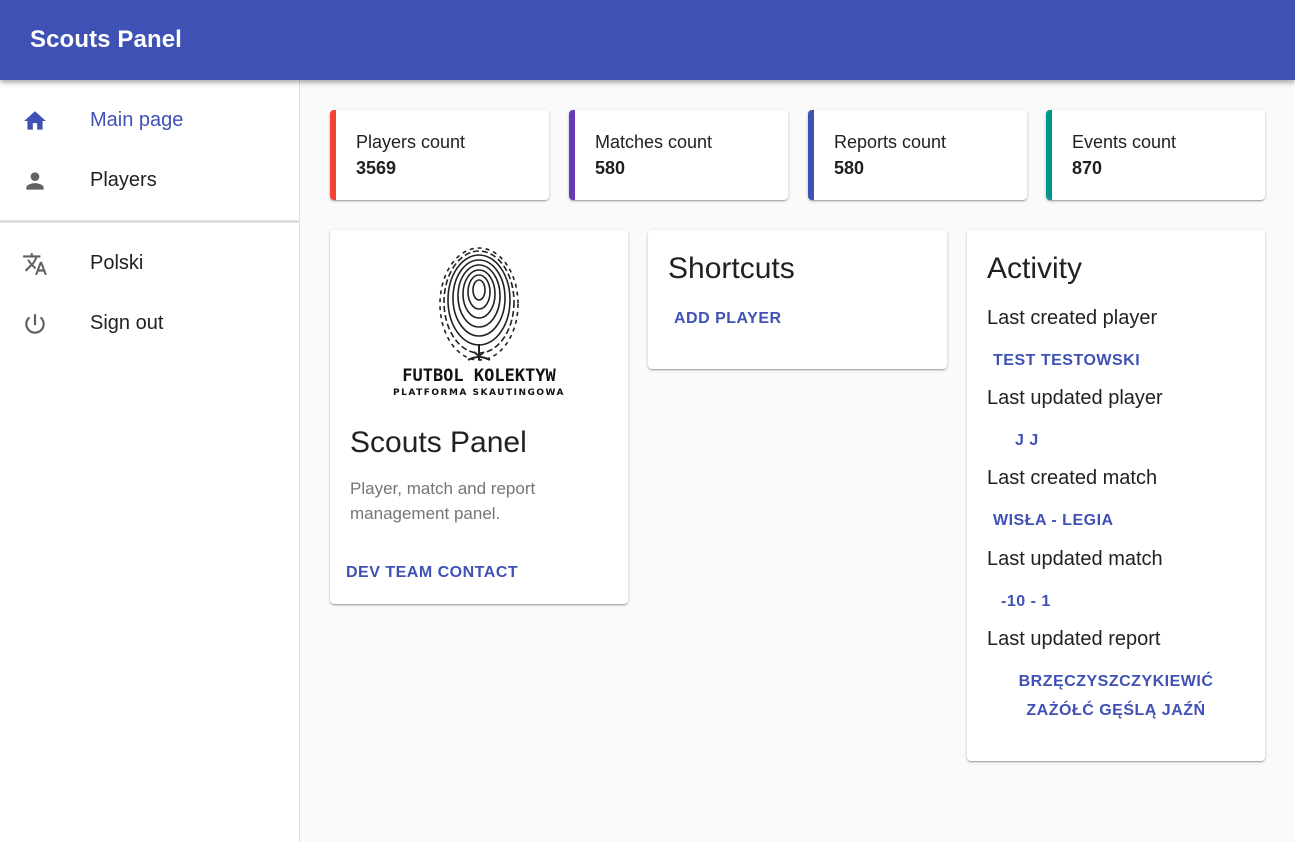 This screenshot has width=1295, height=842. What do you see at coordinates (1027, 440) in the screenshot?
I see `last-updated-player-link: J J` at bounding box center [1027, 440].